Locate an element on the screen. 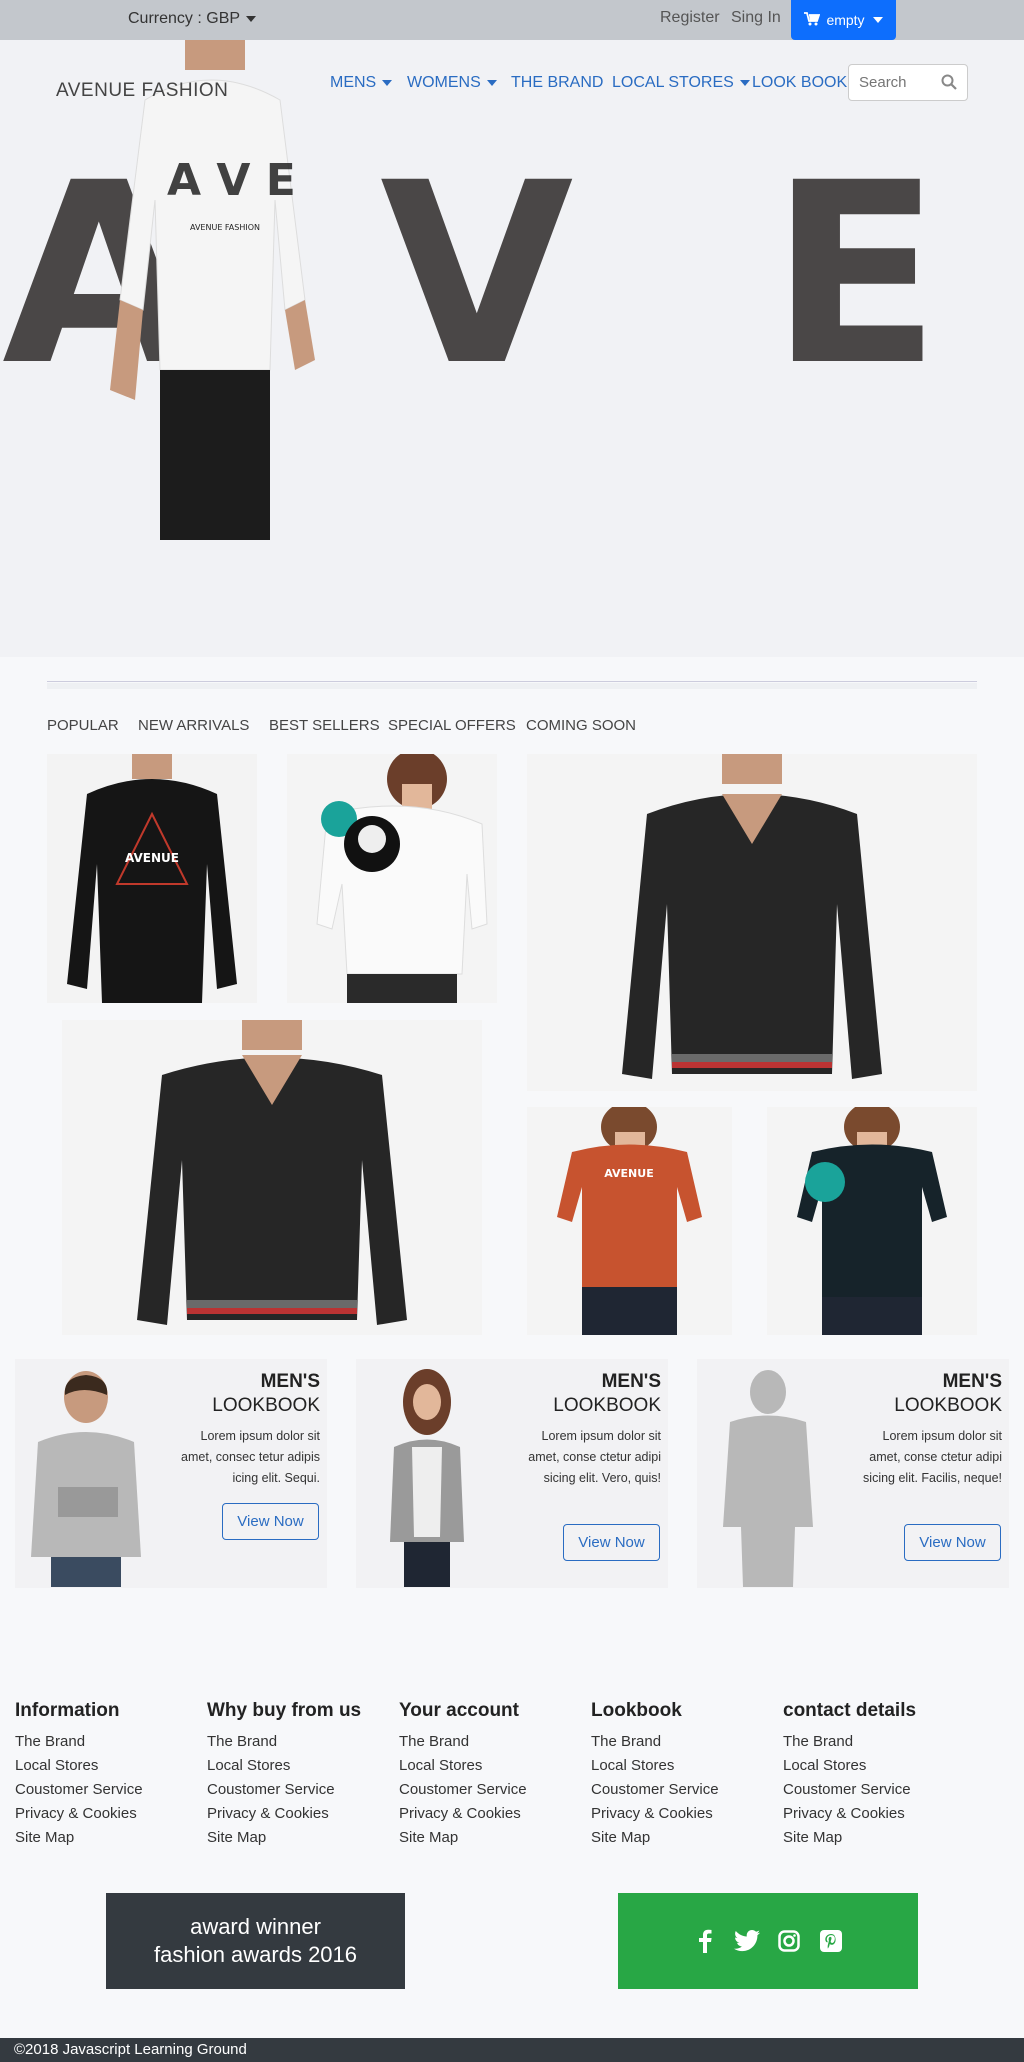 This screenshot has width=1024, height=2062. nav-look-book: LOOK BOOK is located at coordinates (799, 83).